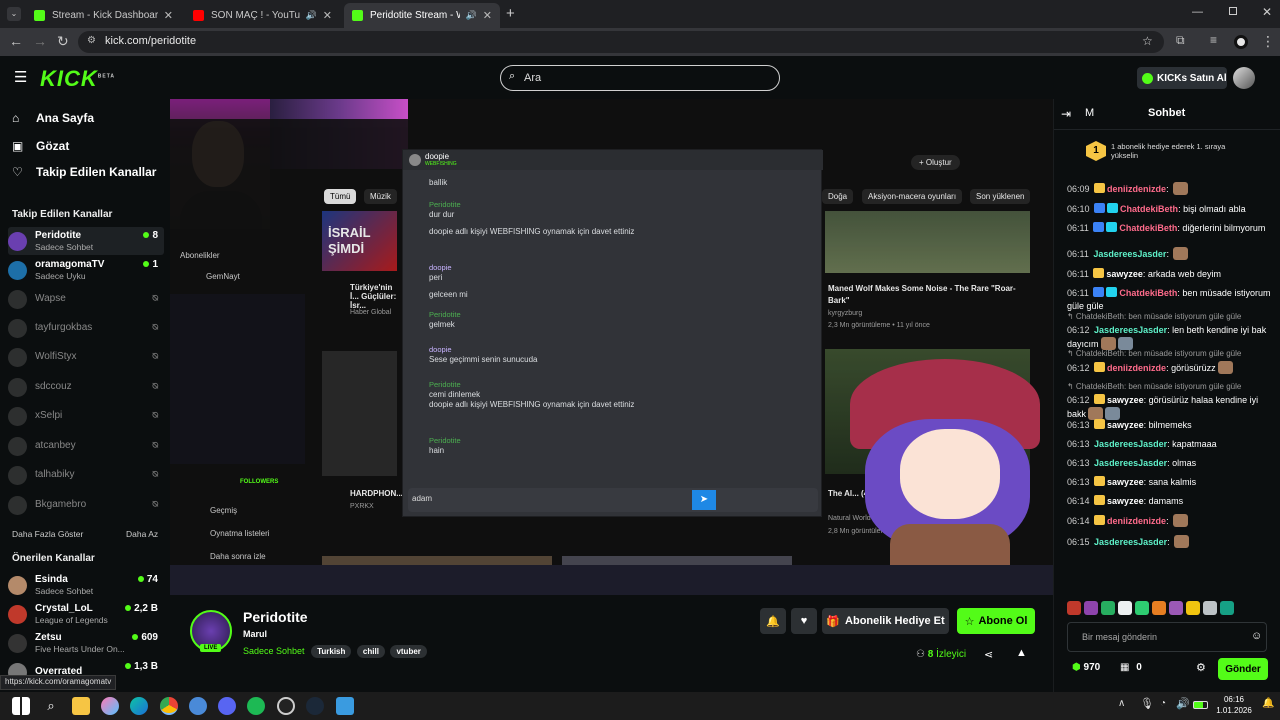  Describe the element at coordinates (1172, 368) in the screenshot. I see `chat-message: 06:12 deniizdenizde: görüsürüzz` at that location.